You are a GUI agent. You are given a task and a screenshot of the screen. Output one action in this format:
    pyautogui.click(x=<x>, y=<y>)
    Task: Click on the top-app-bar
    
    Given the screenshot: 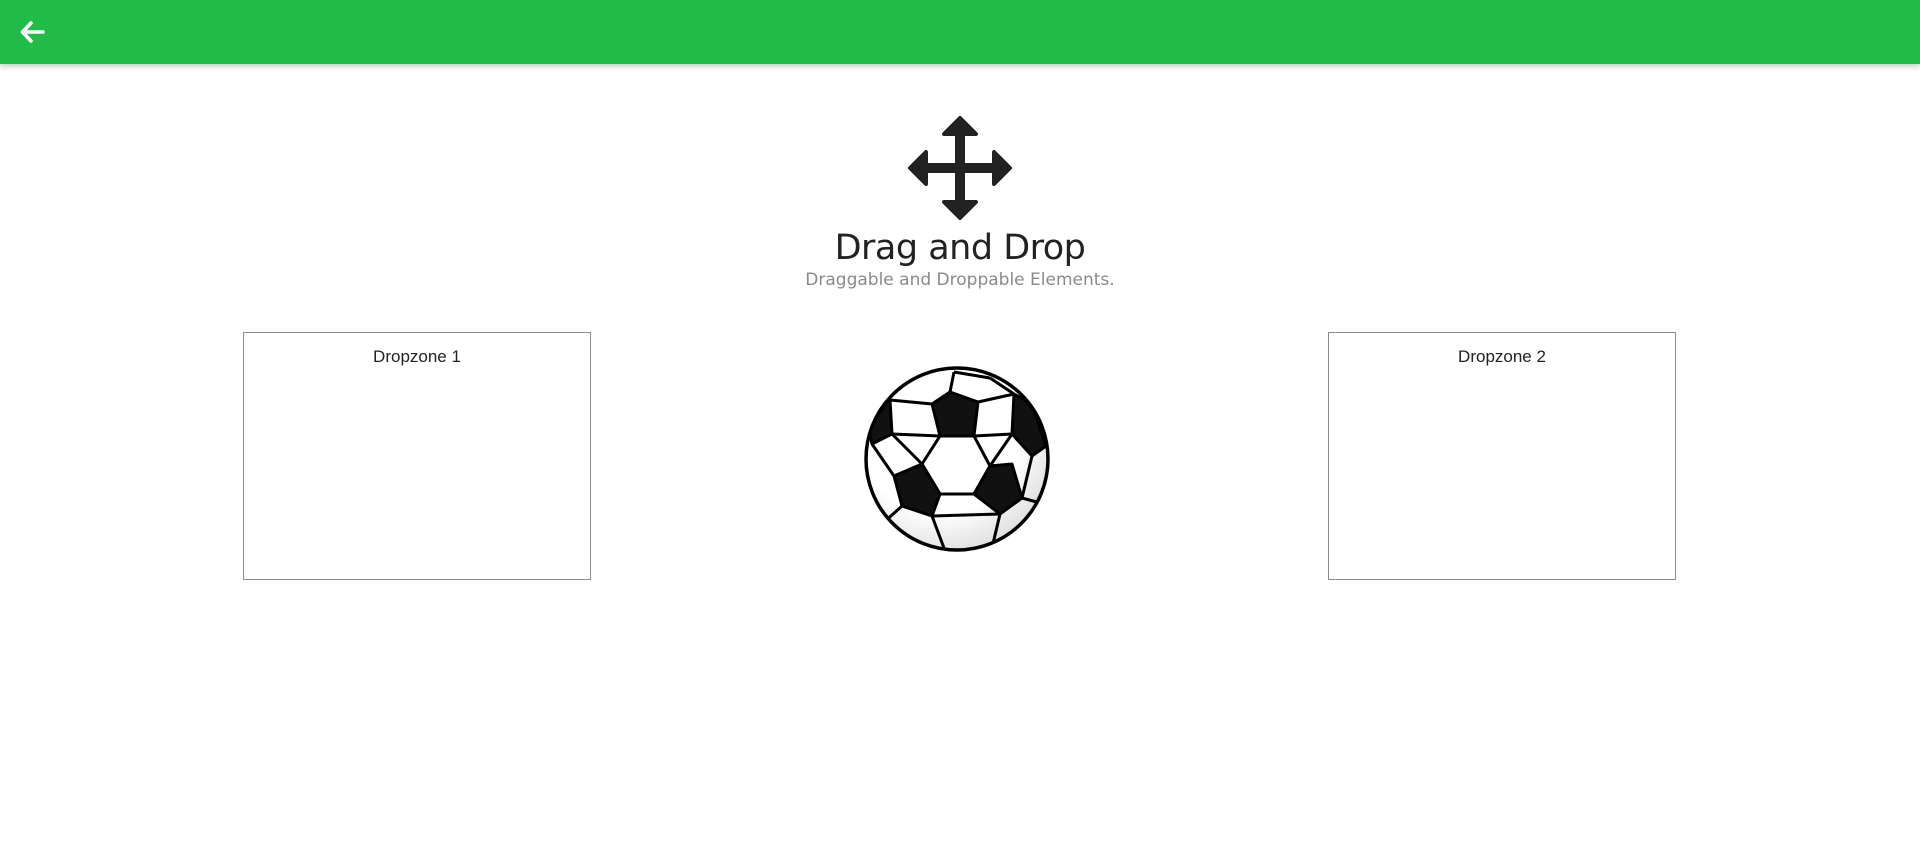 What is the action you would take?
    pyautogui.click(x=960, y=32)
    